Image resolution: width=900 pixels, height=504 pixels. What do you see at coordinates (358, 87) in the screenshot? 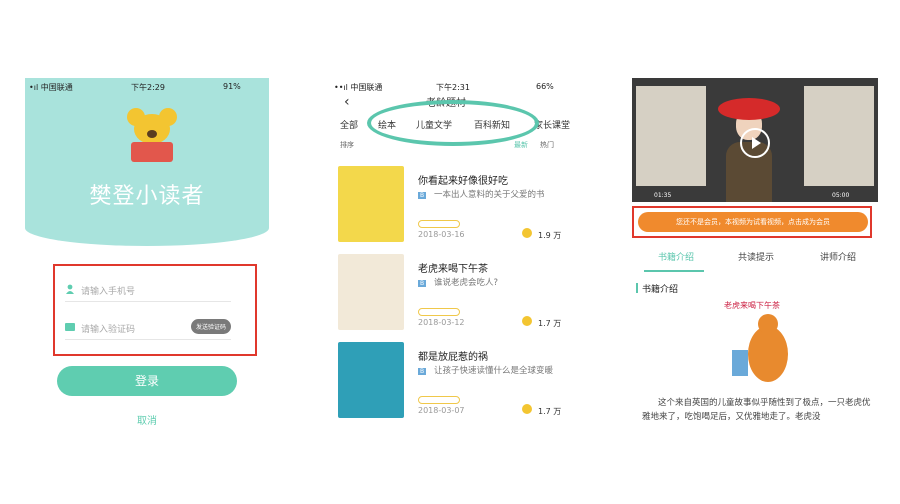
I see `carrier: ••ıl 中国联通` at bounding box center [358, 87].